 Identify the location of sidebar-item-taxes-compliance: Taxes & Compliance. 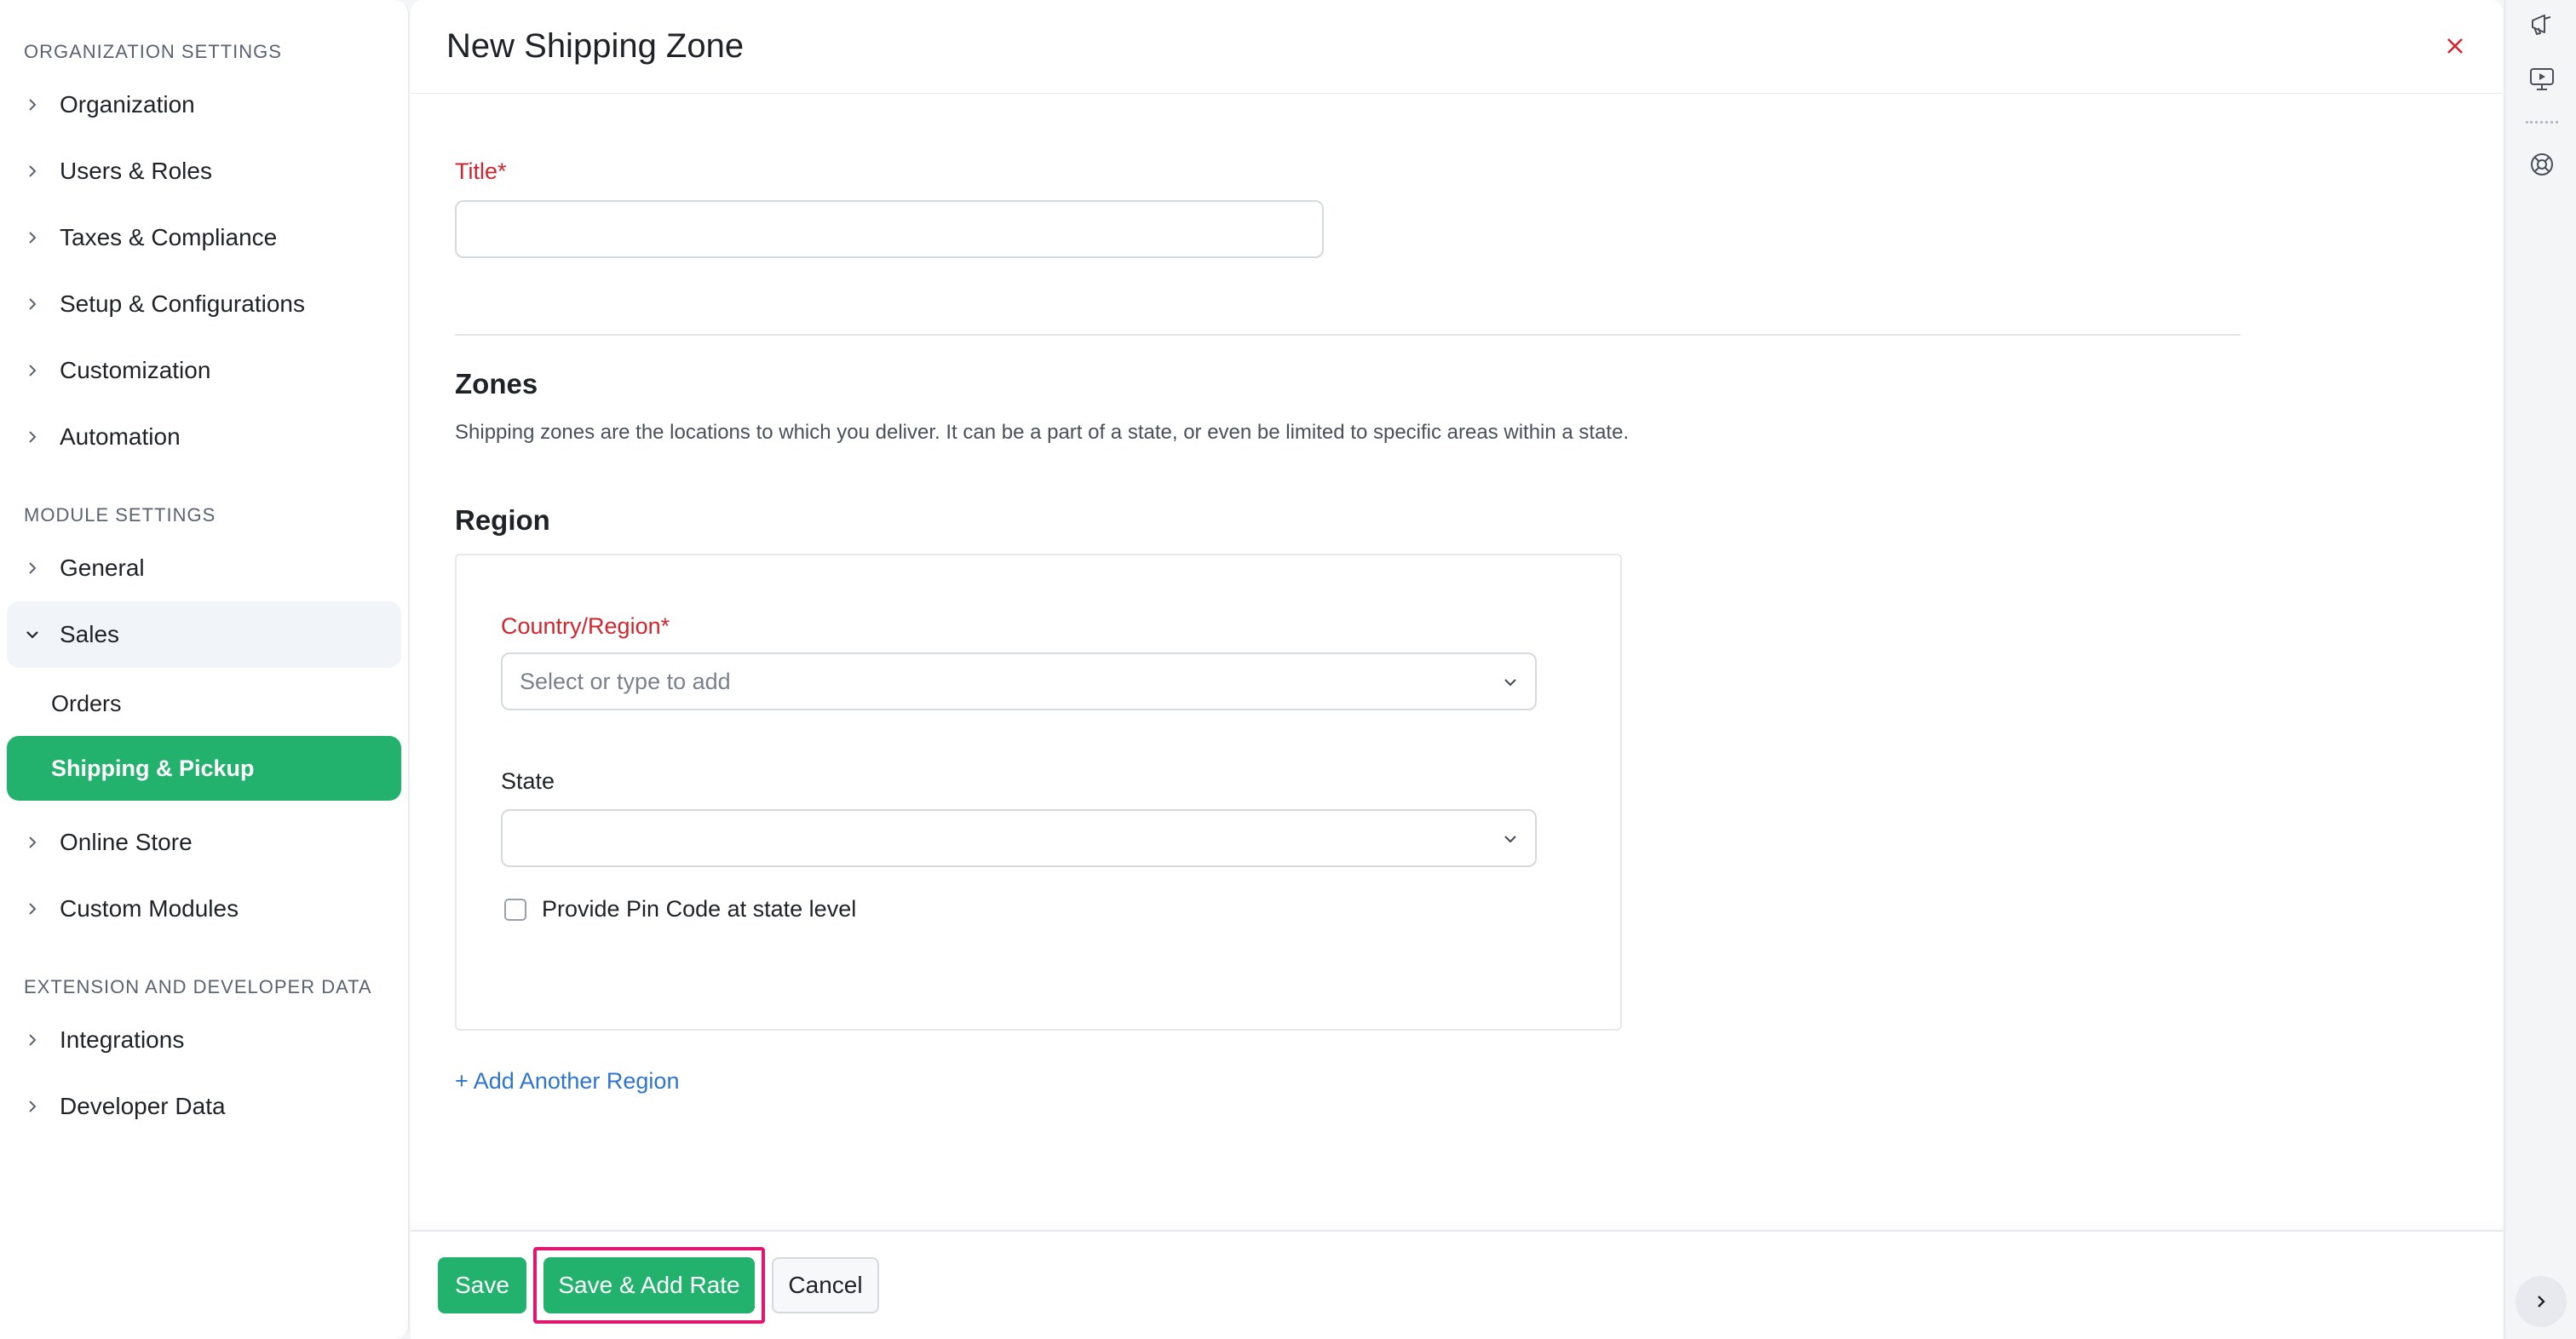
(204, 237).